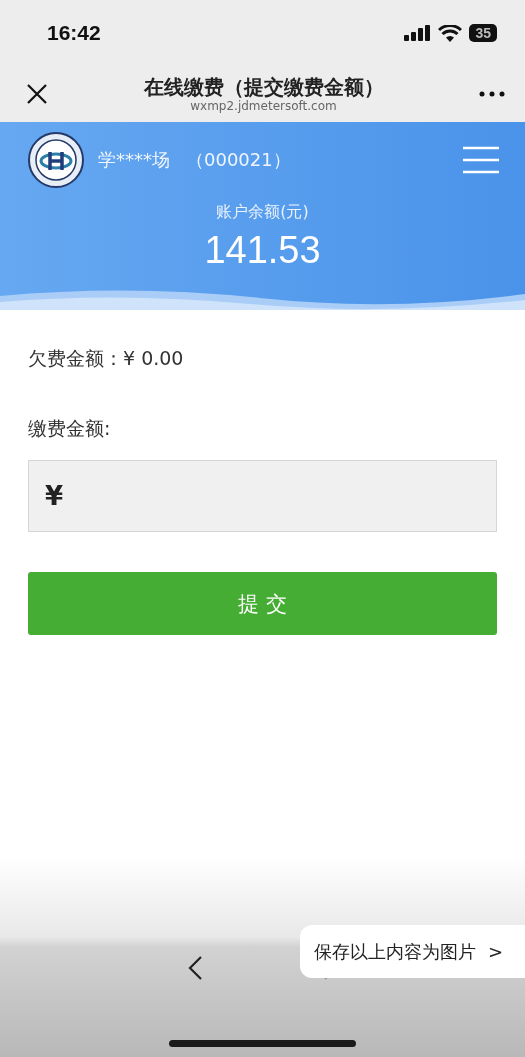 Image resolution: width=525 pixels, height=1057 pixels. Describe the element at coordinates (496, 951) in the screenshot. I see `chevron-text: >` at that location.